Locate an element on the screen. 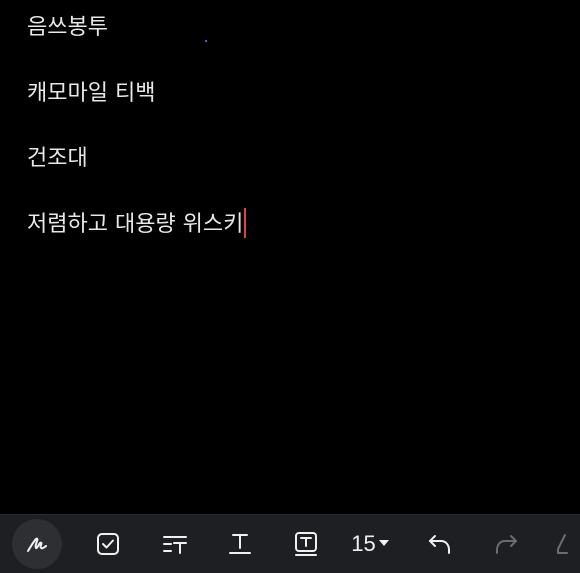 This screenshot has height=573, width=580. redo-button is located at coordinates (506, 544).